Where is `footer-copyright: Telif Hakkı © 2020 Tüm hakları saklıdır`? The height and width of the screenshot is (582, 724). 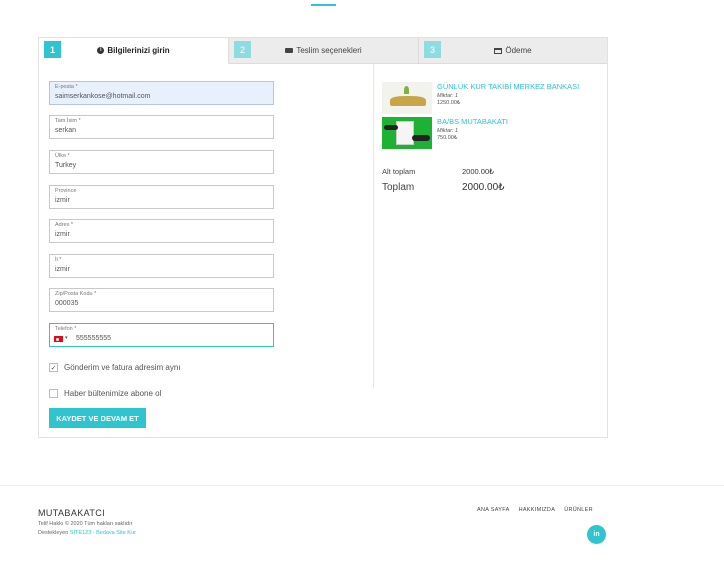 footer-copyright: Telif Hakkı © 2020 Tüm hakları saklıdır is located at coordinates (85, 524).